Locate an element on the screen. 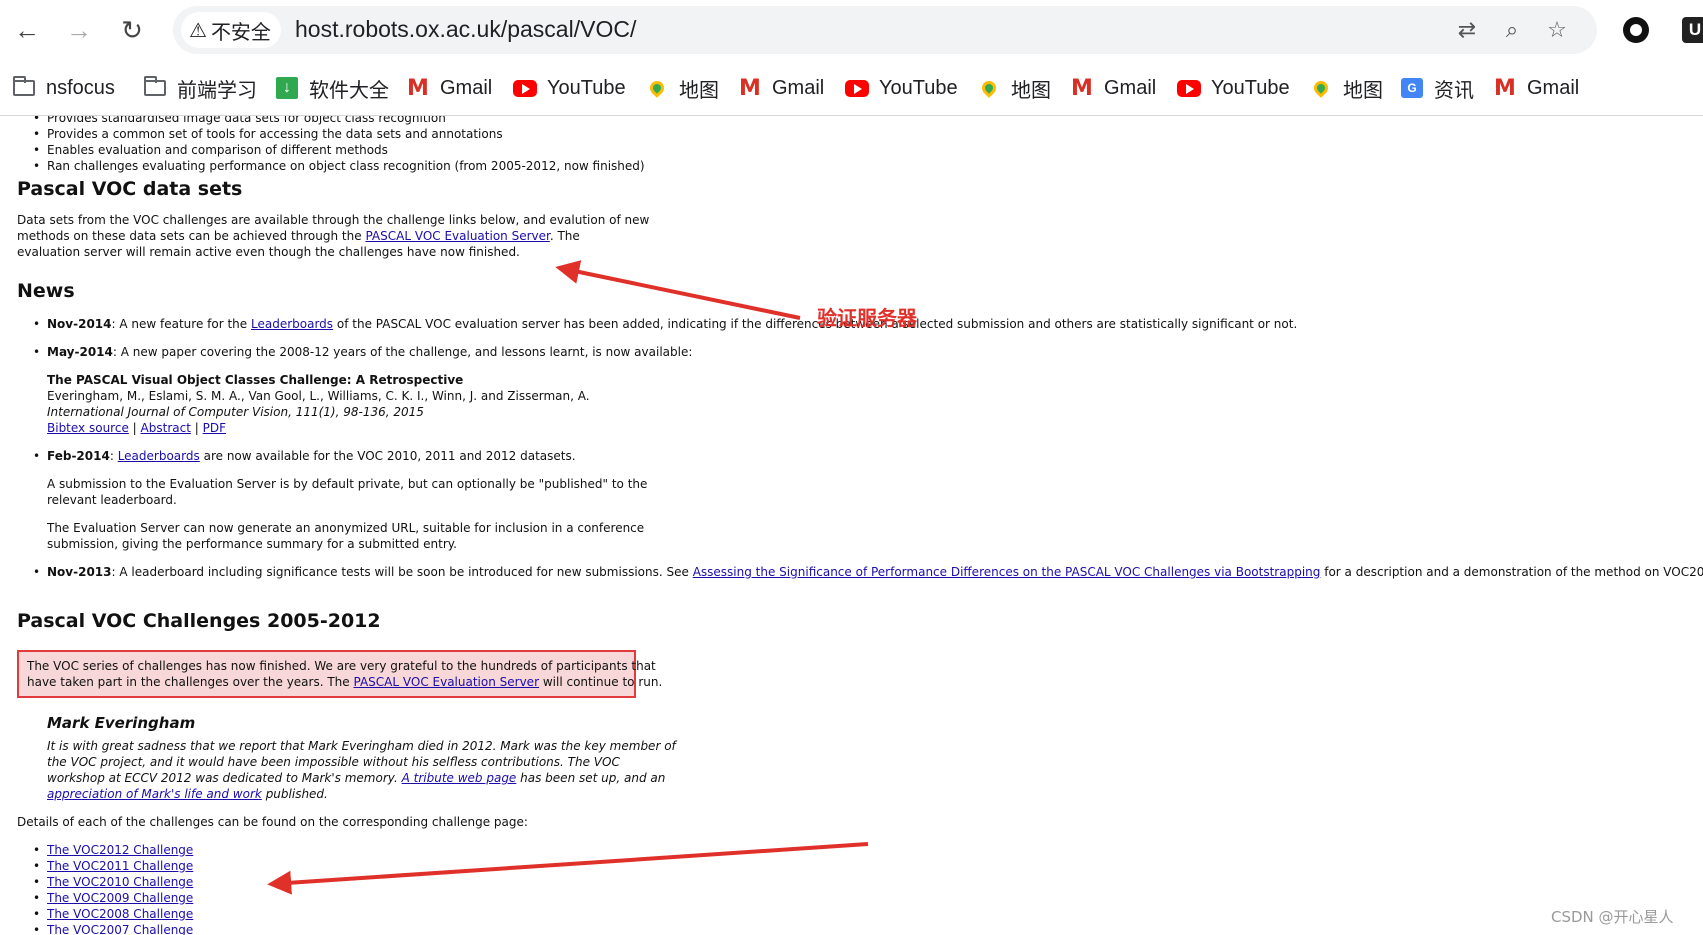 This screenshot has height=935, width=1703. bookmark-star-icon: ☆ is located at coordinates (1557, 30).